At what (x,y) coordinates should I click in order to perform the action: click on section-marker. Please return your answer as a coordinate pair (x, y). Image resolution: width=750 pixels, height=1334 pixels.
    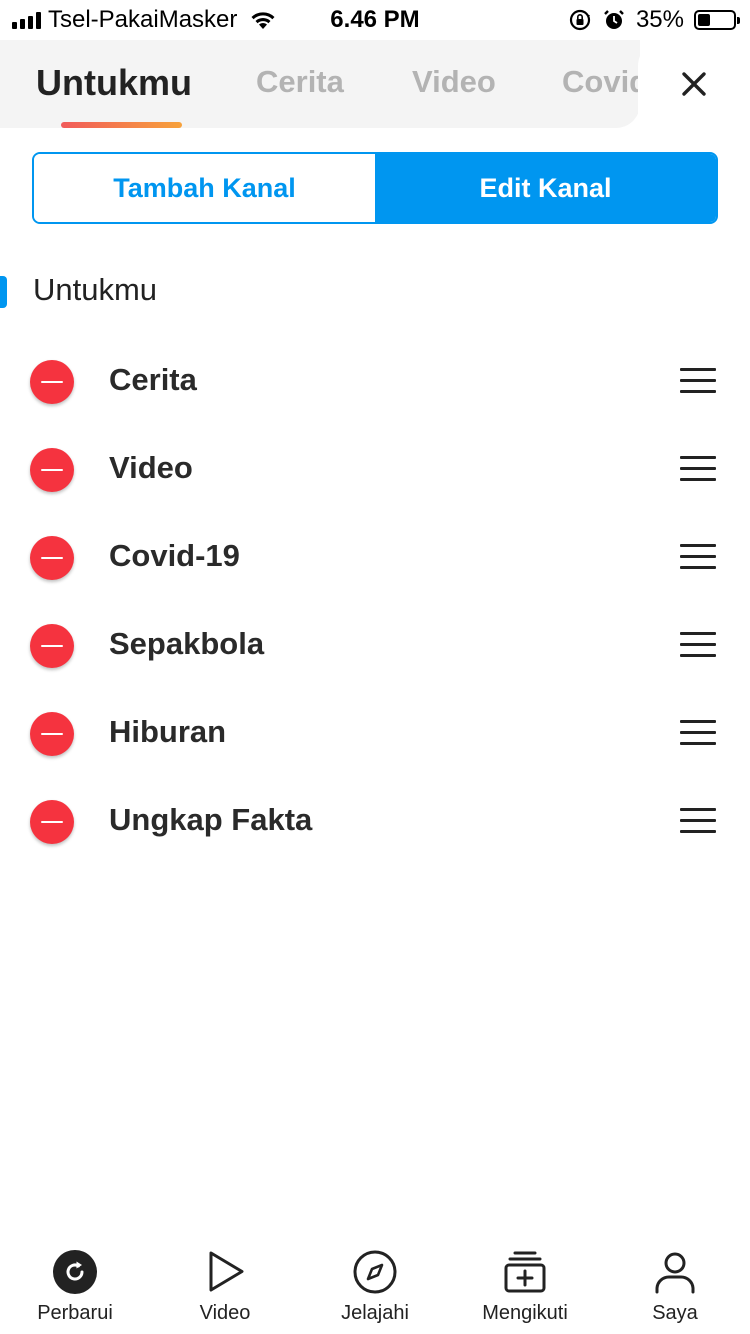
    Looking at the image, I should click on (3, 292).